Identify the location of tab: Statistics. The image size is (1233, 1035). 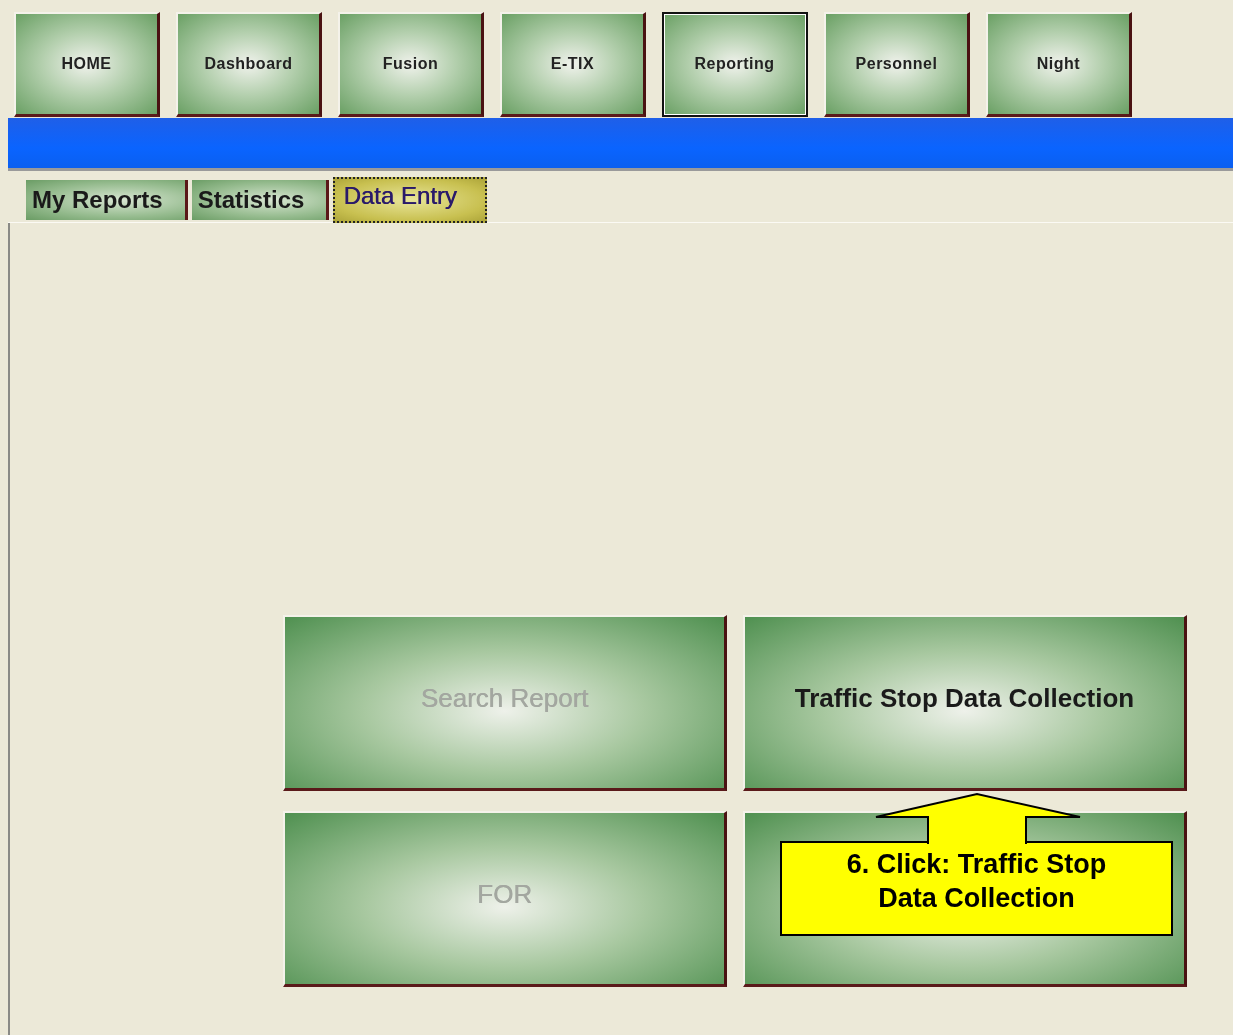
(260, 200).